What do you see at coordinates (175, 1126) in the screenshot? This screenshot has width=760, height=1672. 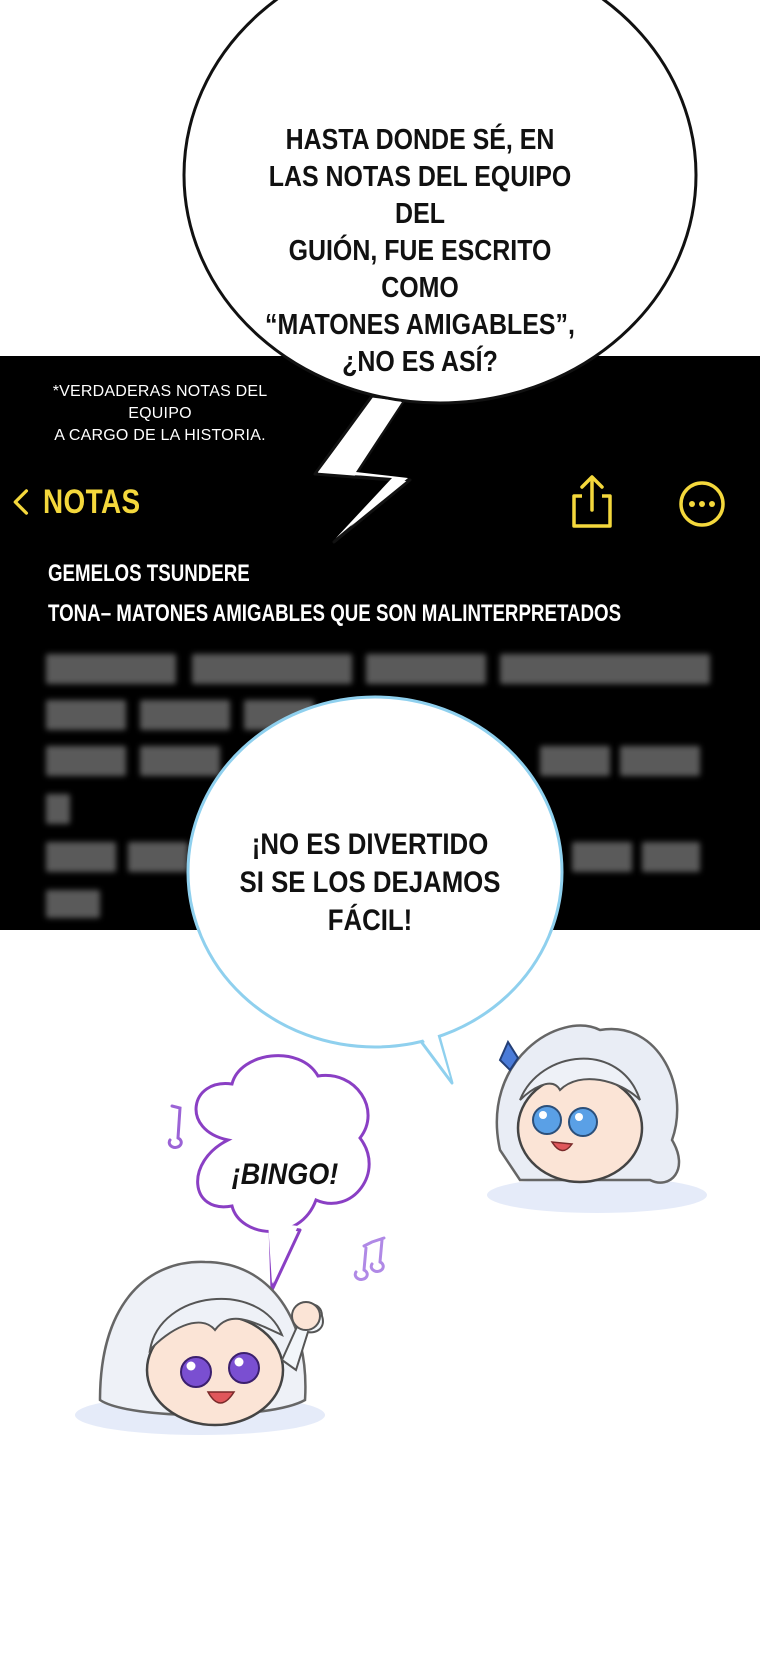 I see `music-note-icon` at bounding box center [175, 1126].